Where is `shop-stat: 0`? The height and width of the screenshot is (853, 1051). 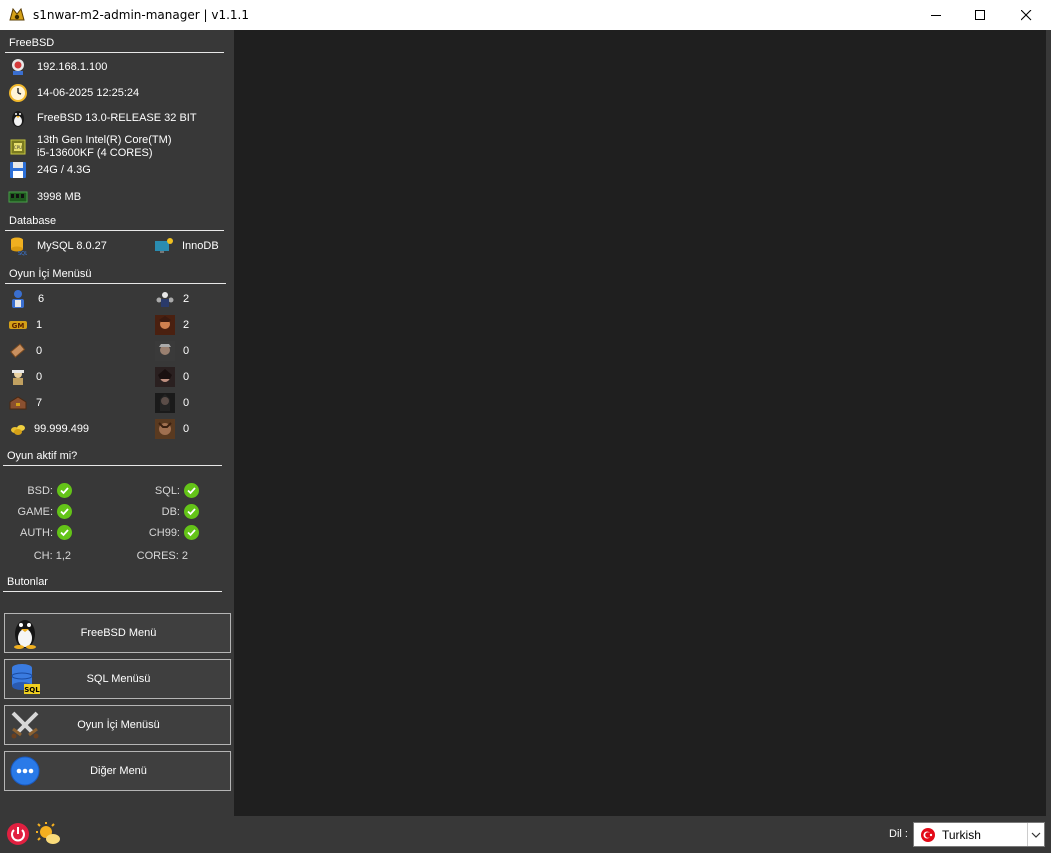 shop-stat: 0 is located at coordinates (25, 377).